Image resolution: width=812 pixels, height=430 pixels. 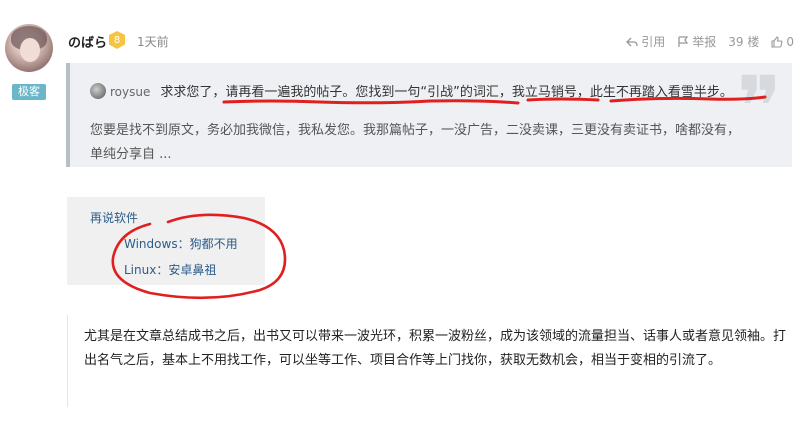 I want to click on level-badge: 8, so click(x=117, y=40).